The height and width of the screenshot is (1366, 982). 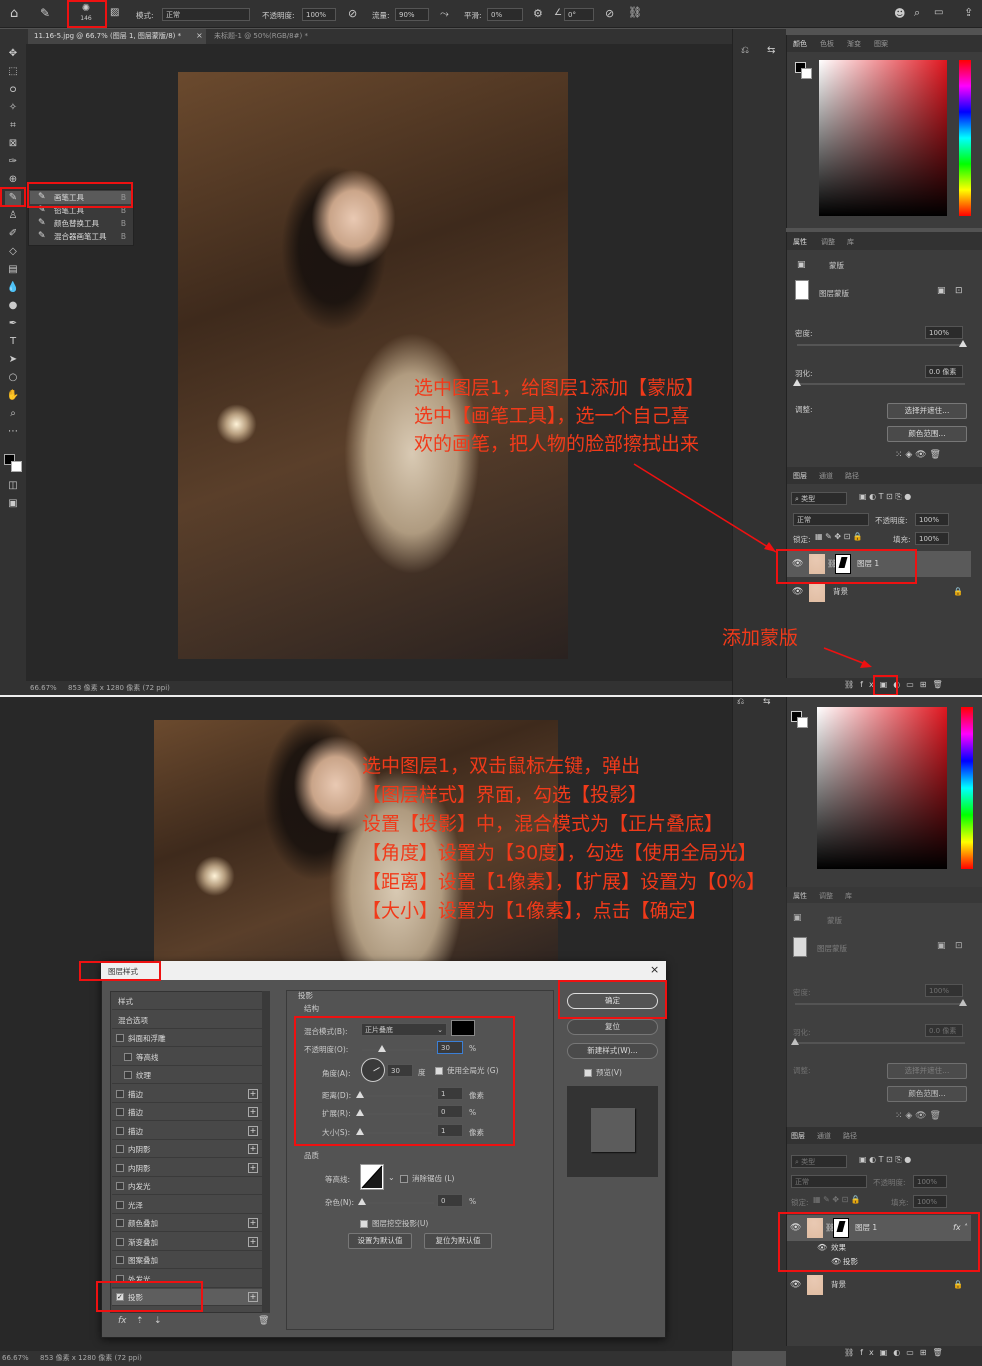 What do you see at coordinates (187, 1057) in the screenshot?
I see `style-item: 等高线` at bounding box center [187, 1057].